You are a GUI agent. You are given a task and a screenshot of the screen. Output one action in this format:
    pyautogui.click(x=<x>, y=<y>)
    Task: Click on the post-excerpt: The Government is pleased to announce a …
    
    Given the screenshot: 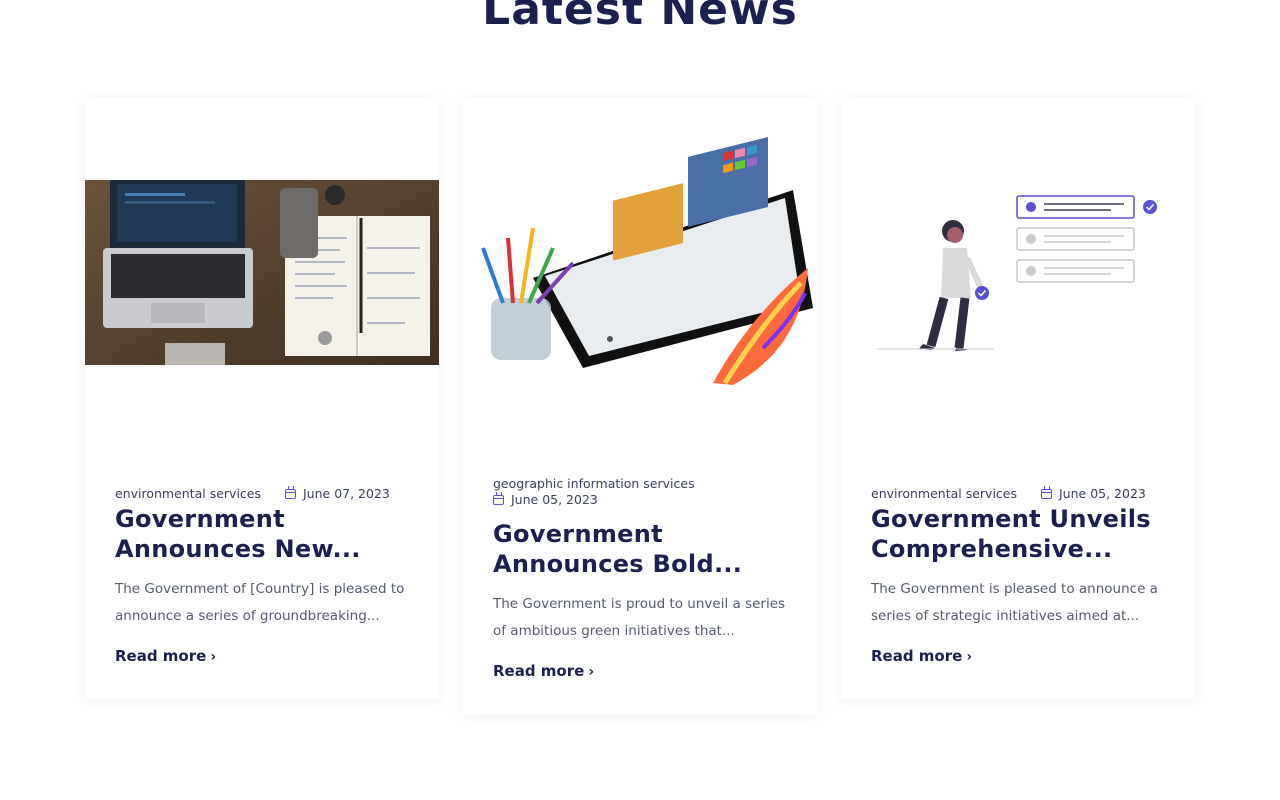 What is the action you would take?
    pyautogui.click(x=1014, y=602)
    